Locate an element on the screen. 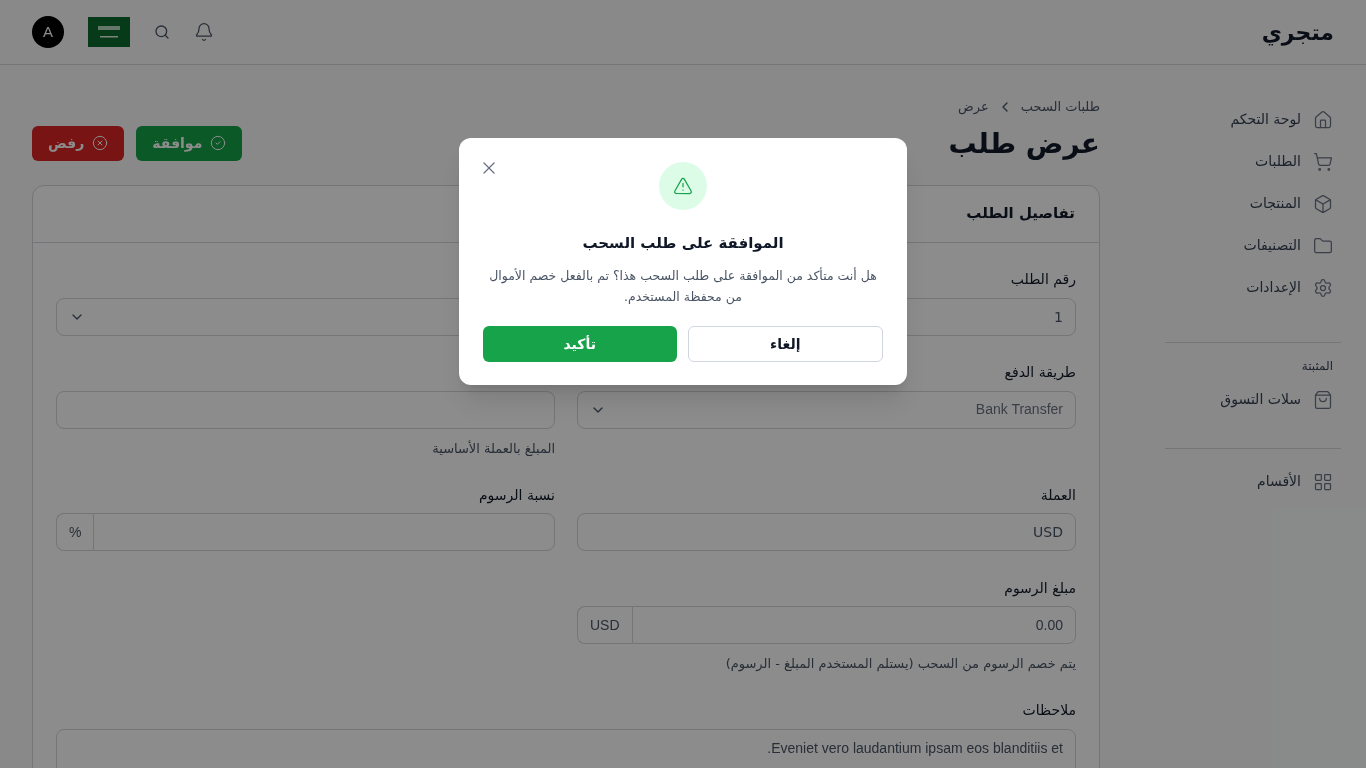  sidebar-item: التصنيفات is located at coordinates (1253, 245).